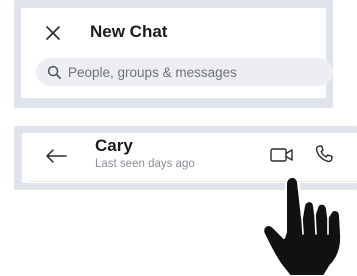 The width and height of the screenshot is (357, 276). What do you see at coordinates (324, 154) in the screenshot?
I see `phone-icon` at bounding box center [324, 154].